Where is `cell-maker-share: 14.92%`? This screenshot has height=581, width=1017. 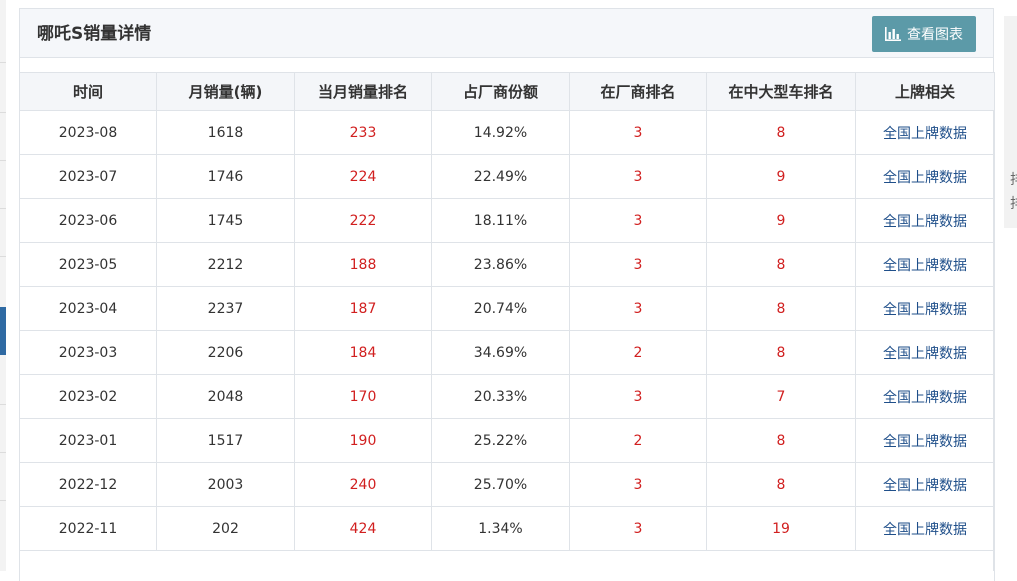
cell-maker-share: 14.92% is located at coordinates (500, 132).